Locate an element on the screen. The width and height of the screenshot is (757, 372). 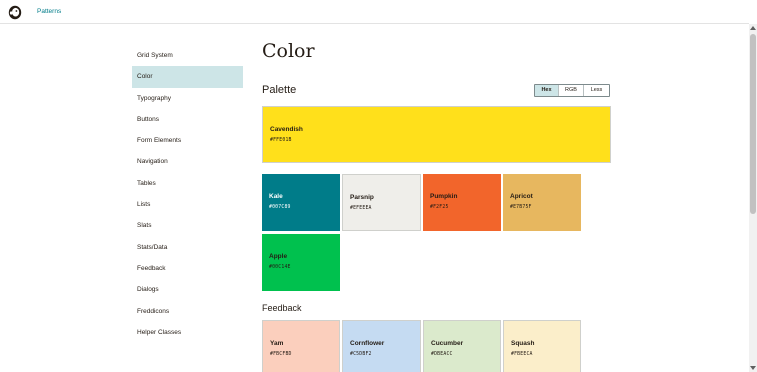
format-toggle: Hex RGB Less is located at coordinates (572, 90).